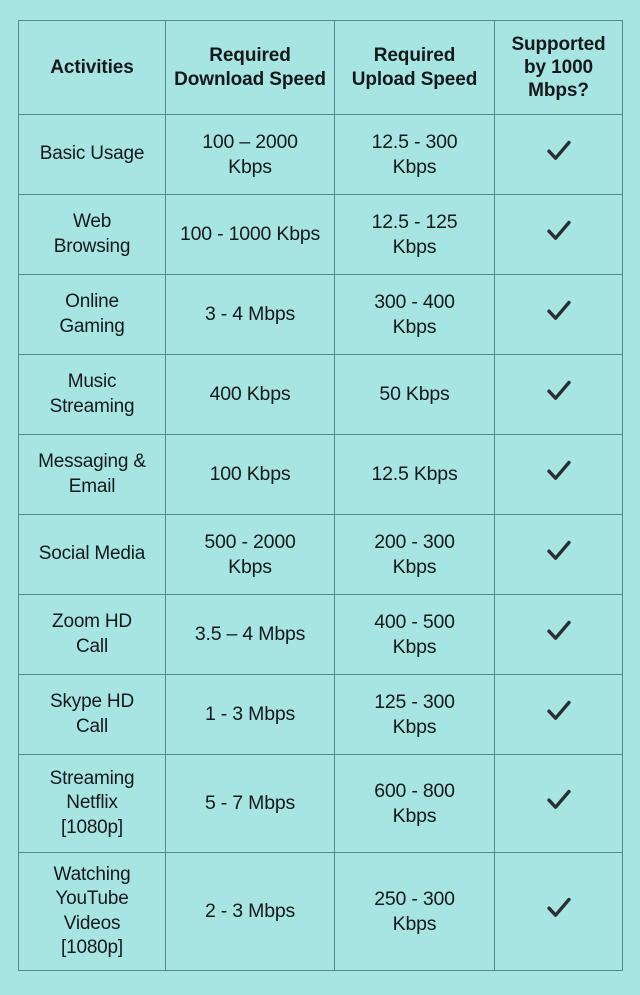  I want to click on cell-required-upload-speed: 300 - 400 Kbps, so click(414, 314).